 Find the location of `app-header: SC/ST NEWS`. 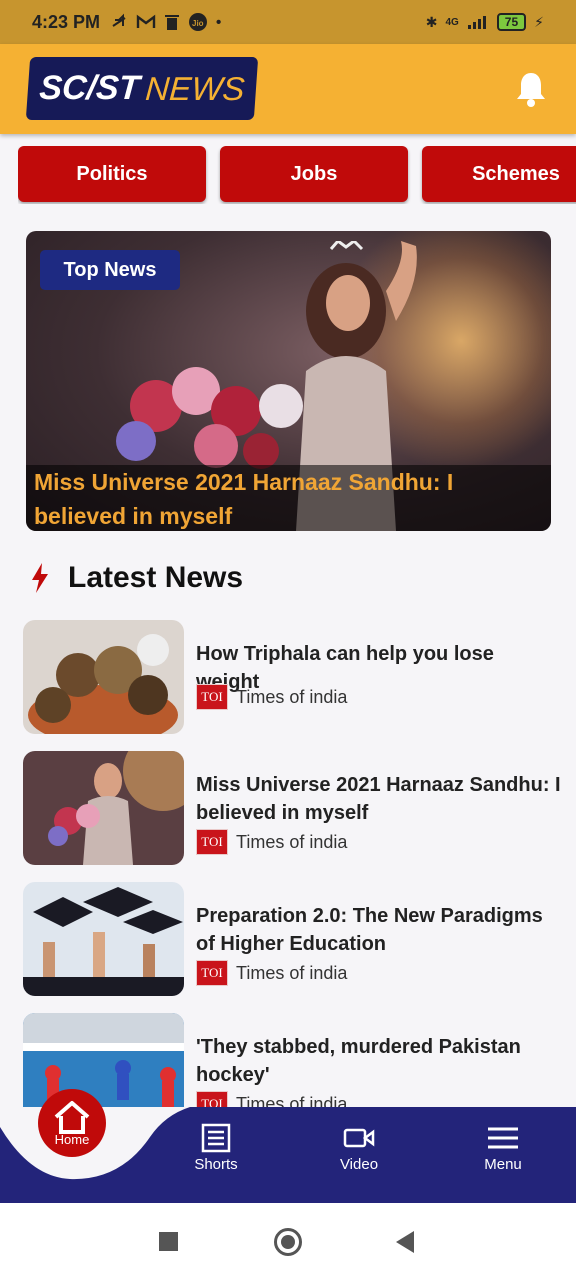

app-header: SC/ST NEWS is located at coordinates (288, 89).